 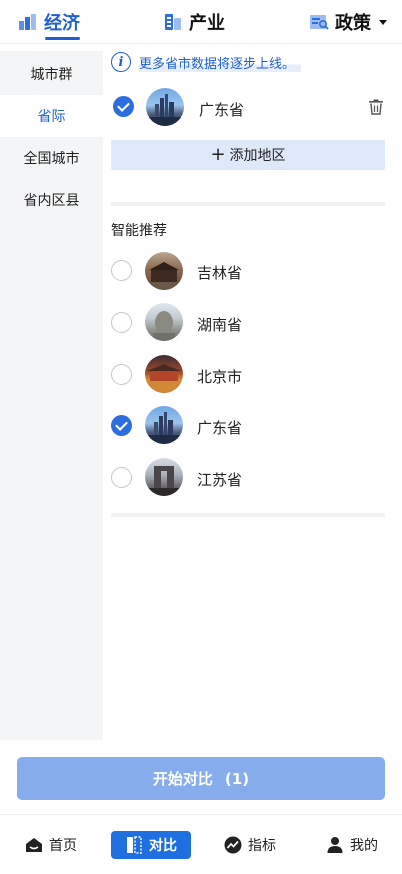 I want to click on user-icon, so click(x=335, y=845).